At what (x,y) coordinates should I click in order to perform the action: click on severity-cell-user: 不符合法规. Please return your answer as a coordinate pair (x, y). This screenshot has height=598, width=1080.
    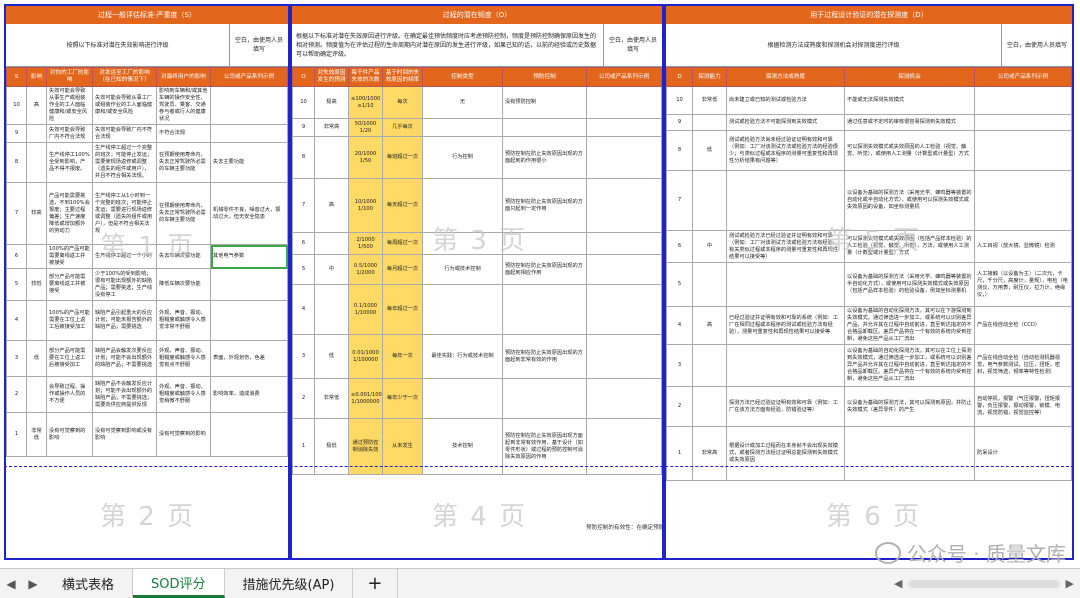
    Looking at the image, I should click on (183, 133).